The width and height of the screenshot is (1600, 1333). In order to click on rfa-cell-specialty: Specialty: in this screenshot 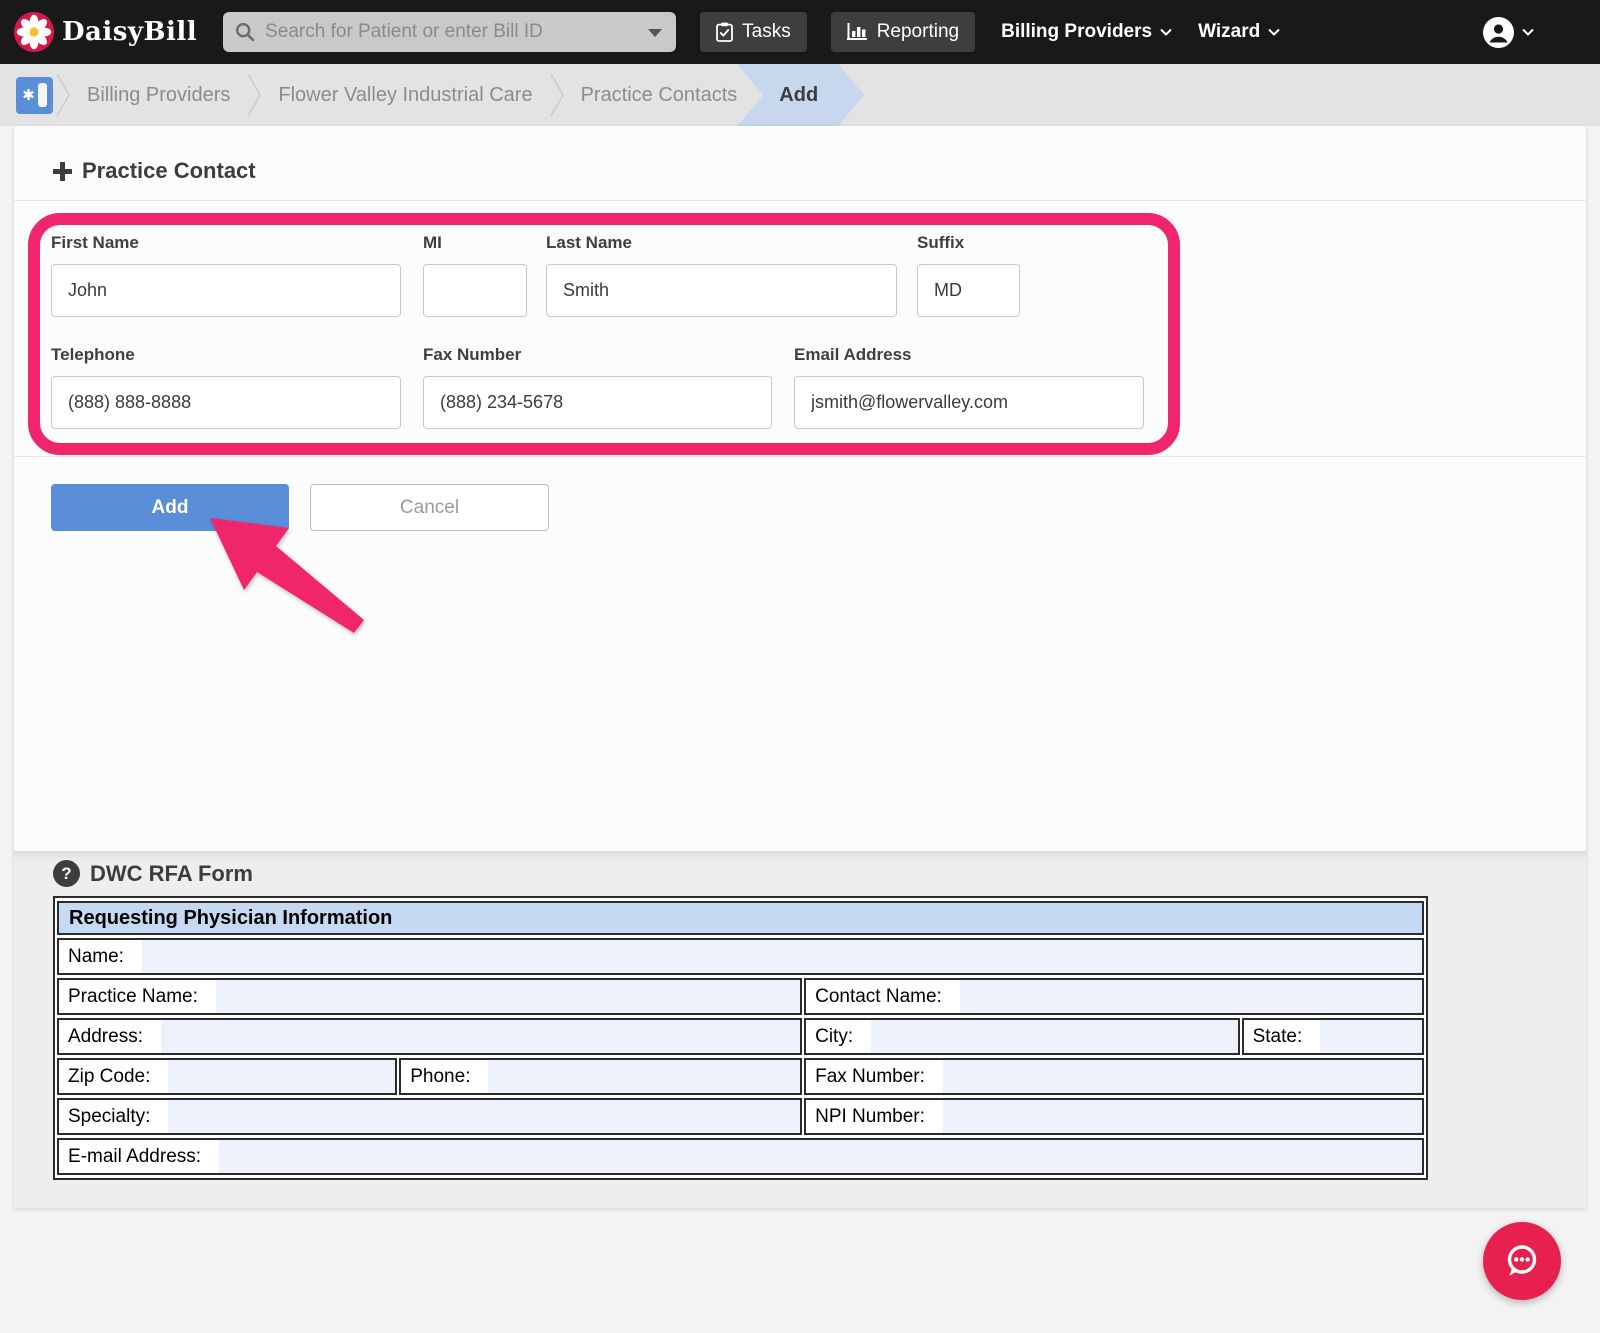, I will do `click(430, 1116)`.